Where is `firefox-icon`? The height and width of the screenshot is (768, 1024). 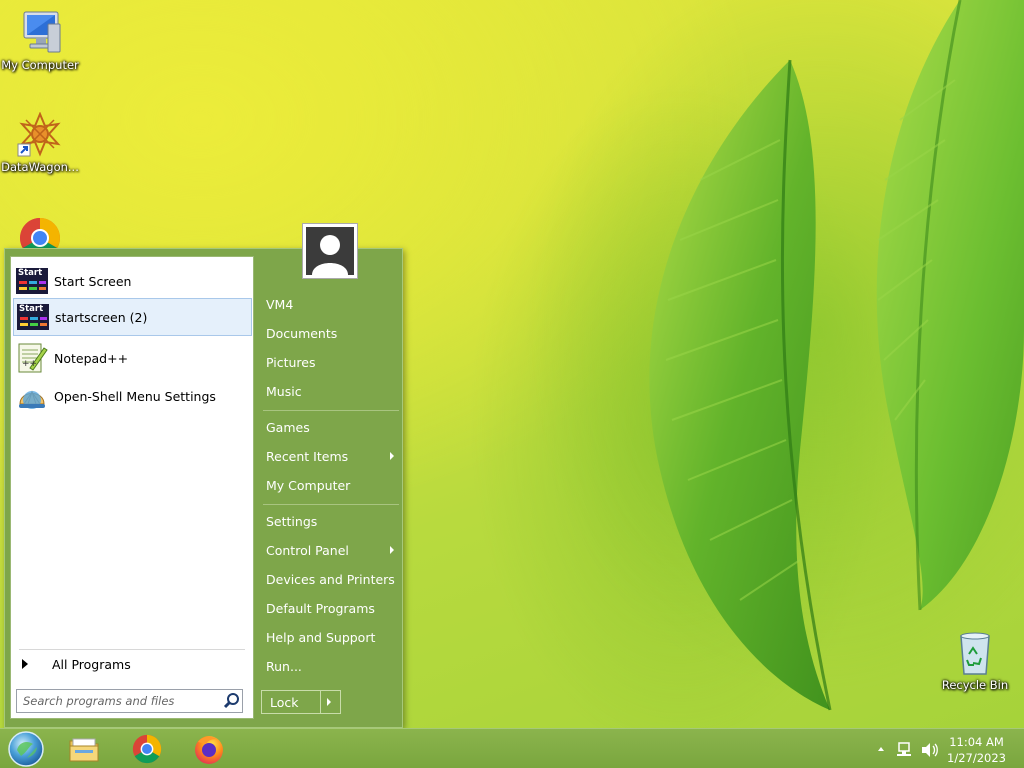
firefox-icon is located at coordinates (209, 750).